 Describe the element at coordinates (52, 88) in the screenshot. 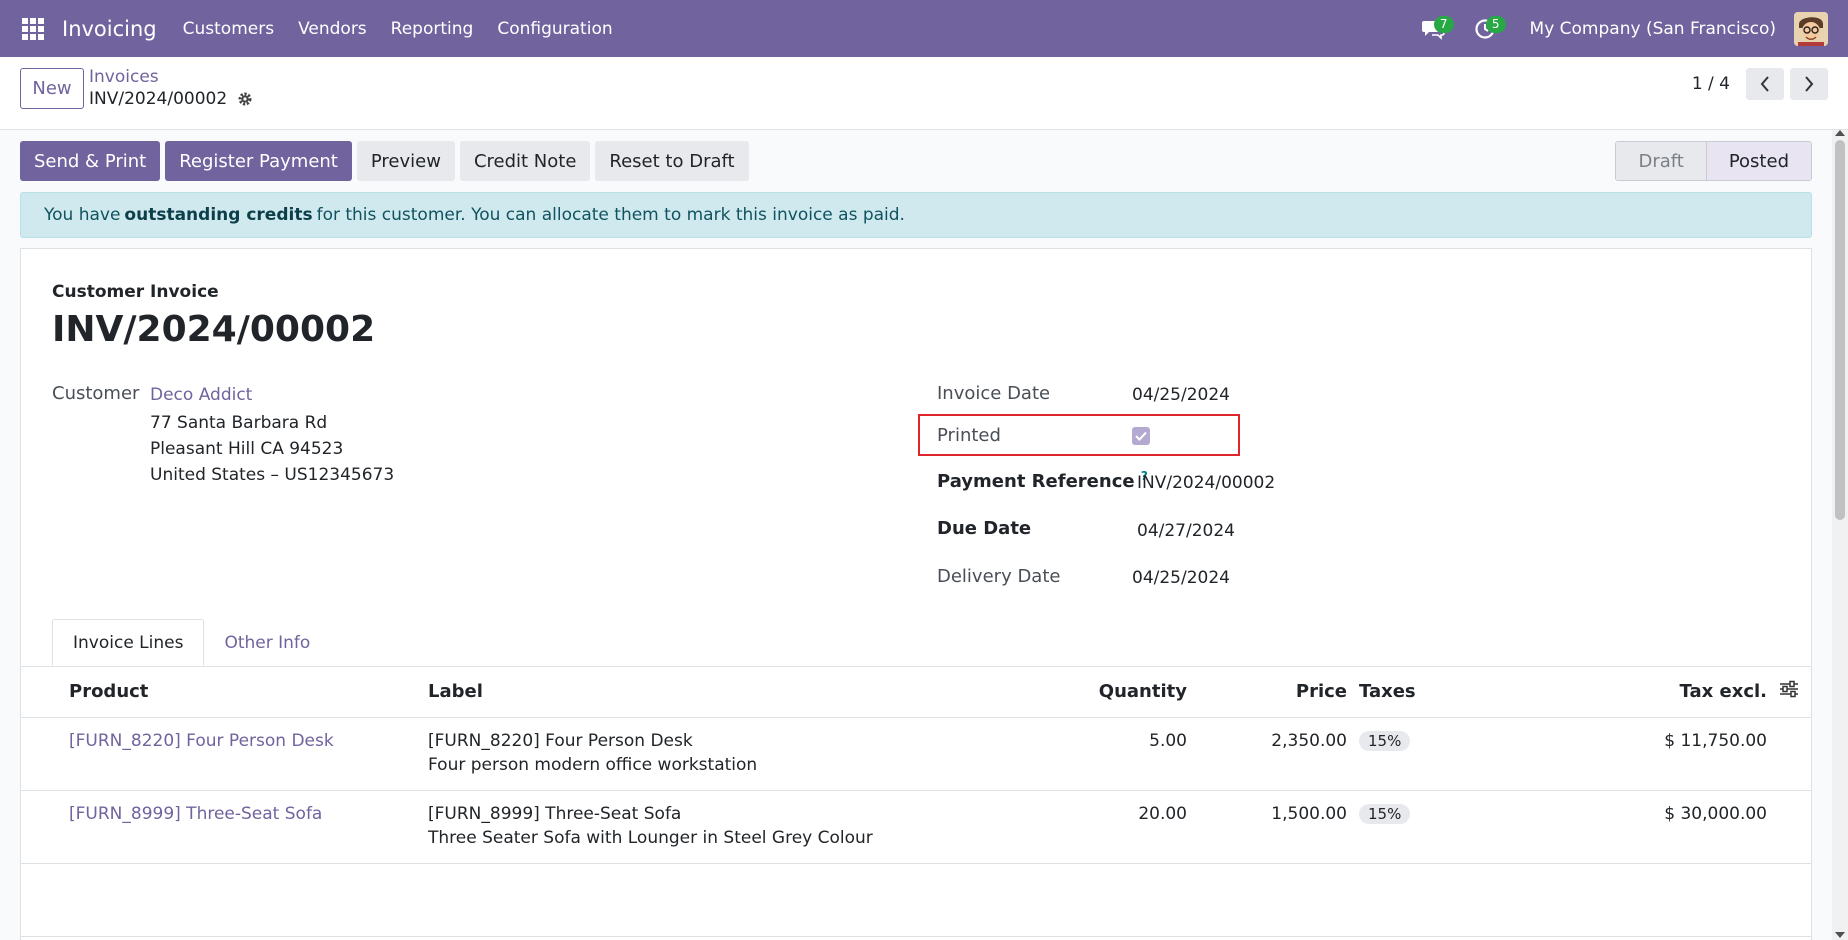

I see `new-button: New` at that location.